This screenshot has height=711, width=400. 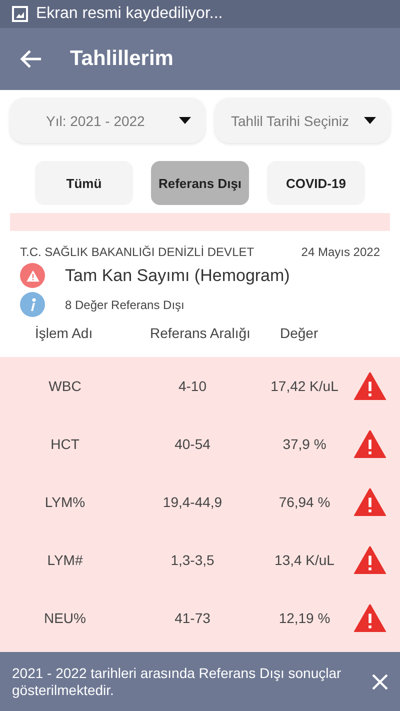 What do you see at coordinates (64, 618) in the screenshot?
I see `table-cell-text: NEU%` at bounding box center [64, 618].